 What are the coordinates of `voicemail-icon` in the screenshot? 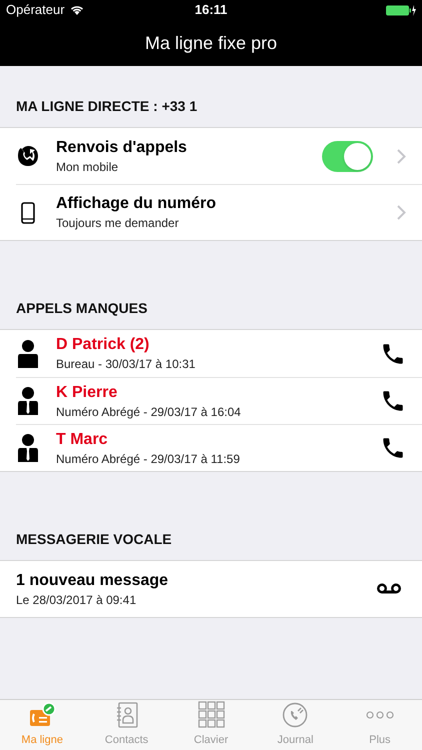 It's located at (389, 589).